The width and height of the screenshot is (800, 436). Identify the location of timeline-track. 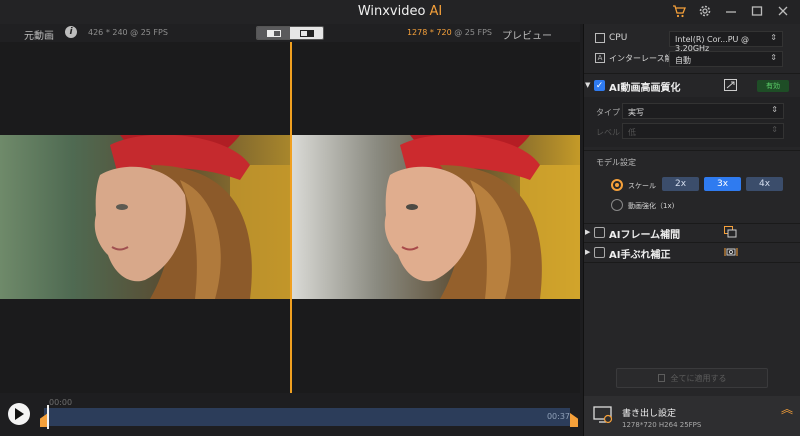
(307, 417).